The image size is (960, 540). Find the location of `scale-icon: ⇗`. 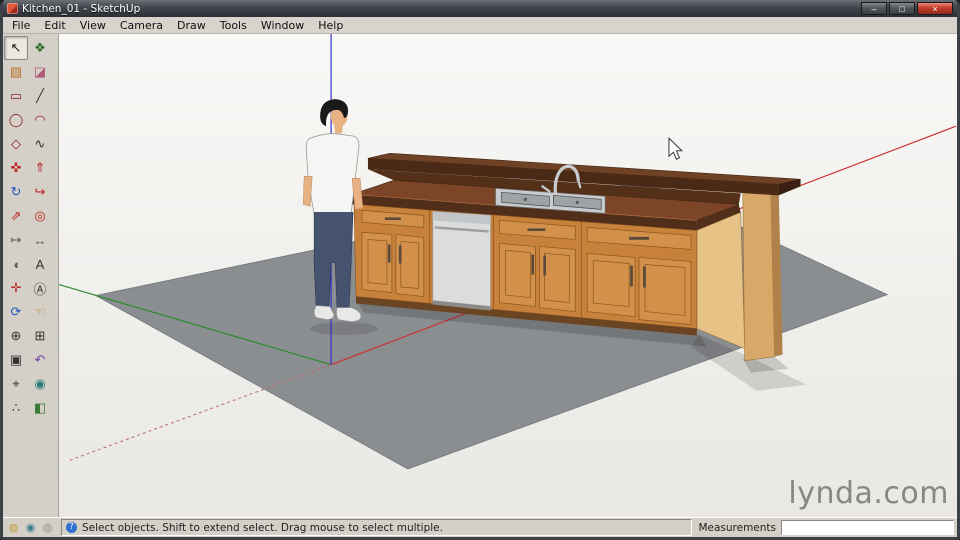

scale-icon: ⇗ is located at coordinates (16, 215).